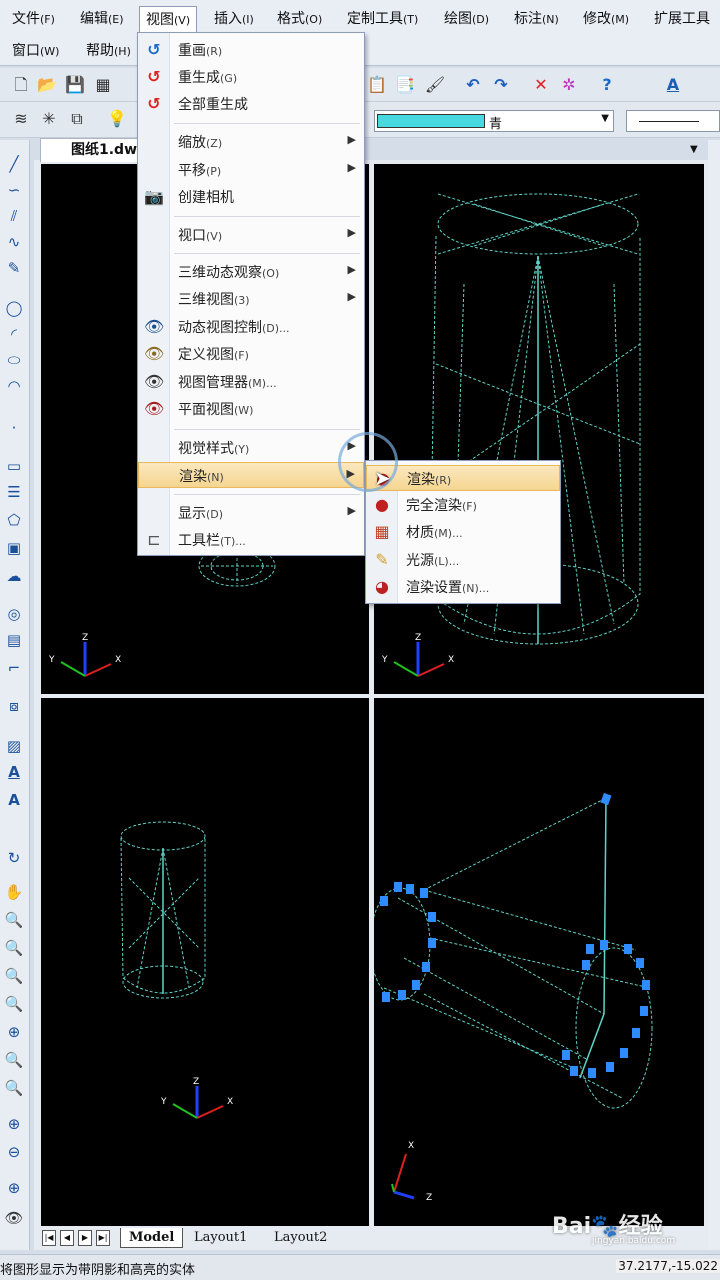  I want to click on match-properties-icon: 🖌, so click(435, 85).